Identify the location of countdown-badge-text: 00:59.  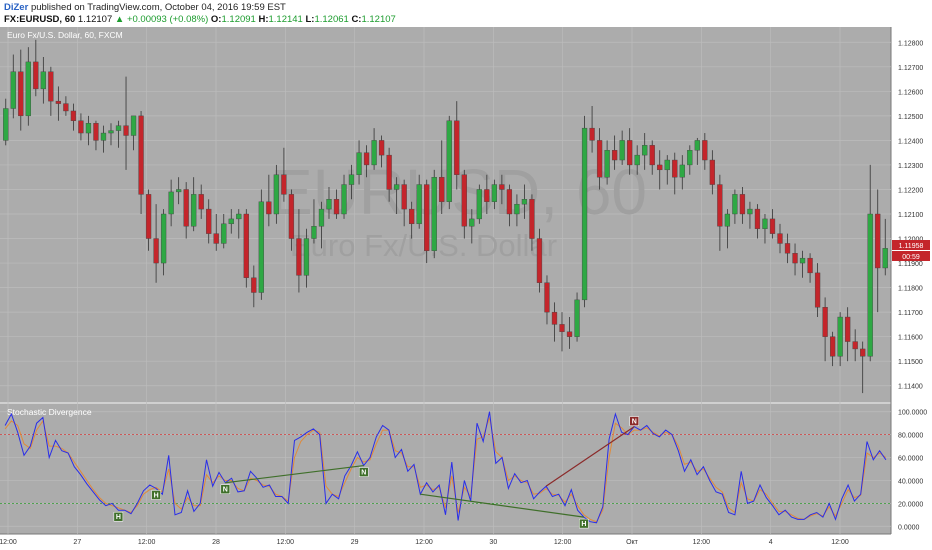
(911, 257).